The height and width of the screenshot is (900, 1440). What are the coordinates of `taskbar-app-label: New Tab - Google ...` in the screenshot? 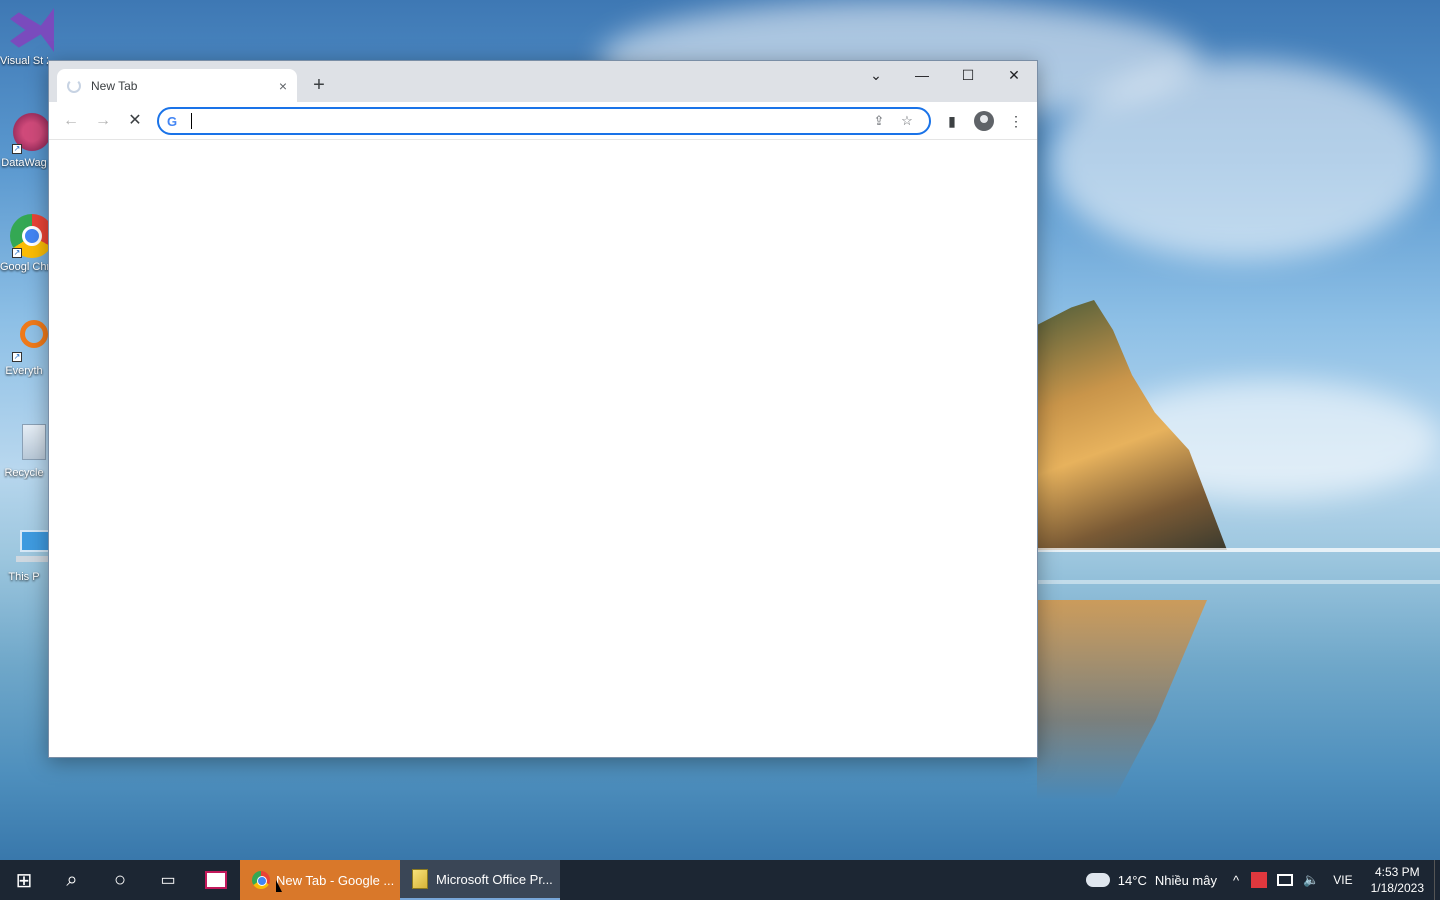 It's located at (335, 880).